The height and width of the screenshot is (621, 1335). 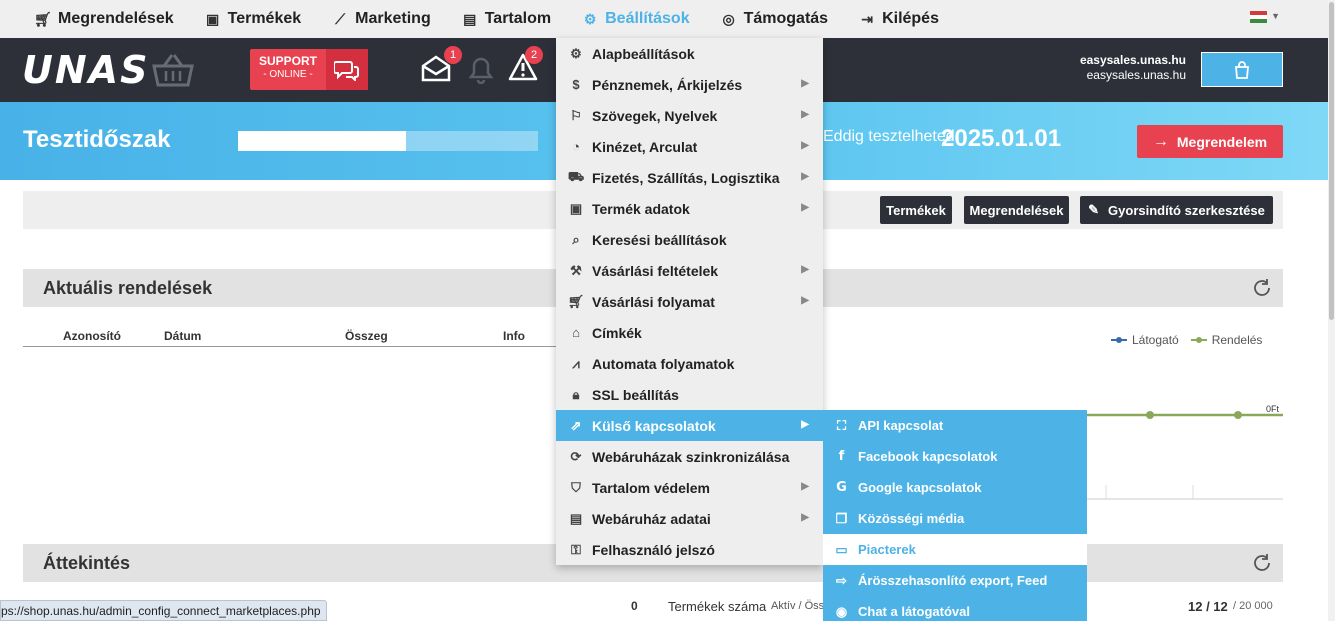 What do you see at coordinates (689, 549) in the screenshot?
I see `menu-item-user-password: ⚿ Felhasználó jelszó` at bounding box center [689, 549].